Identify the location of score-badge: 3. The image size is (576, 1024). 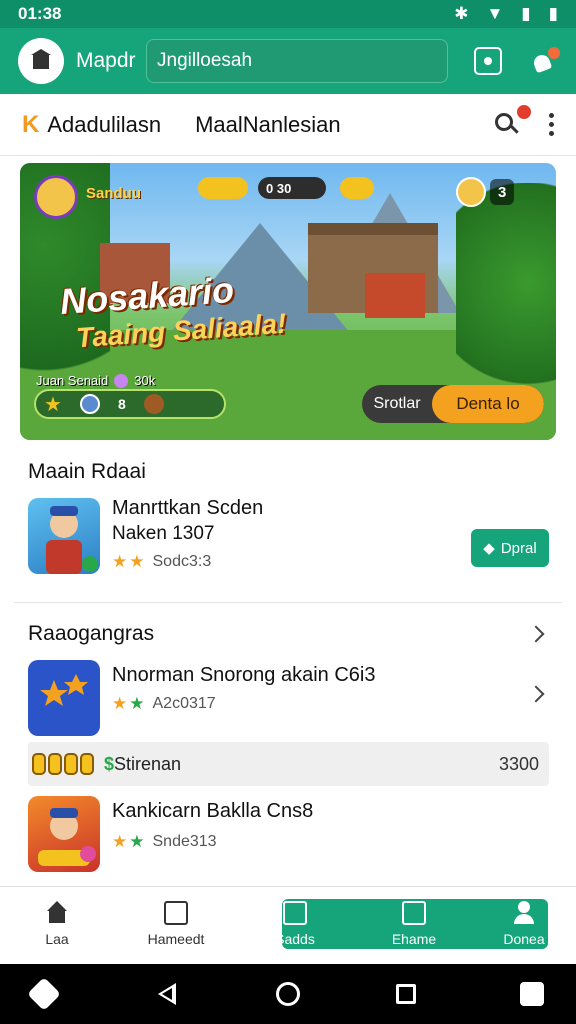
(502, 192).